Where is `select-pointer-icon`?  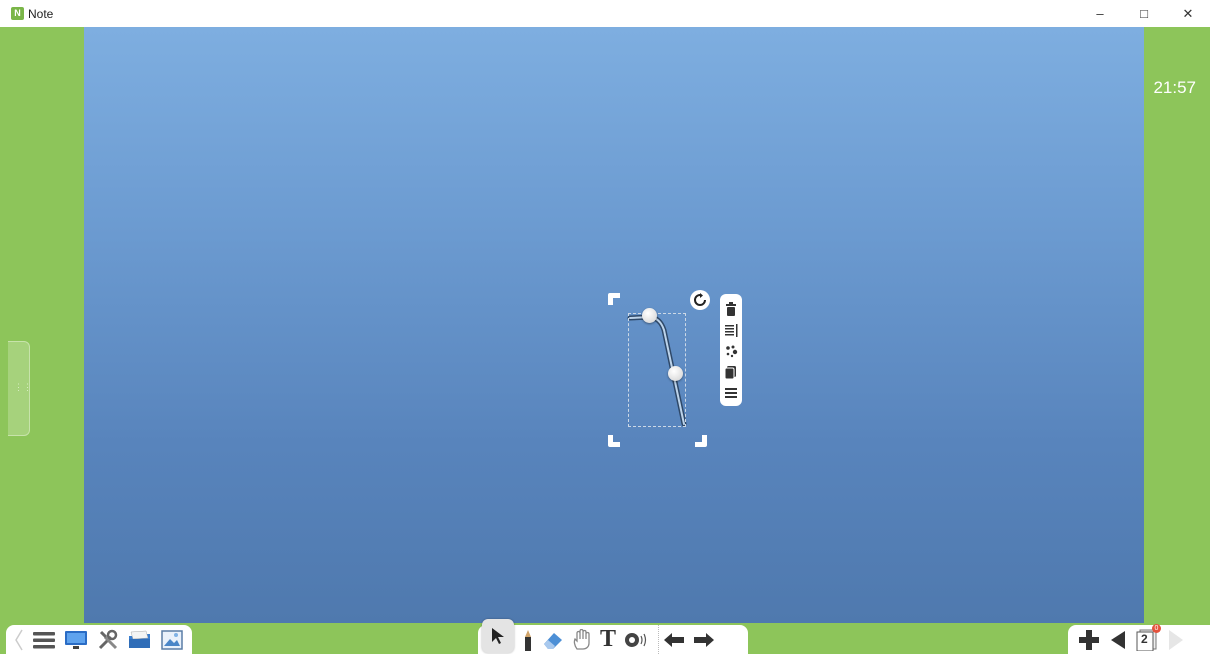 select-pointer-icon is located at coordinates (498, 635).